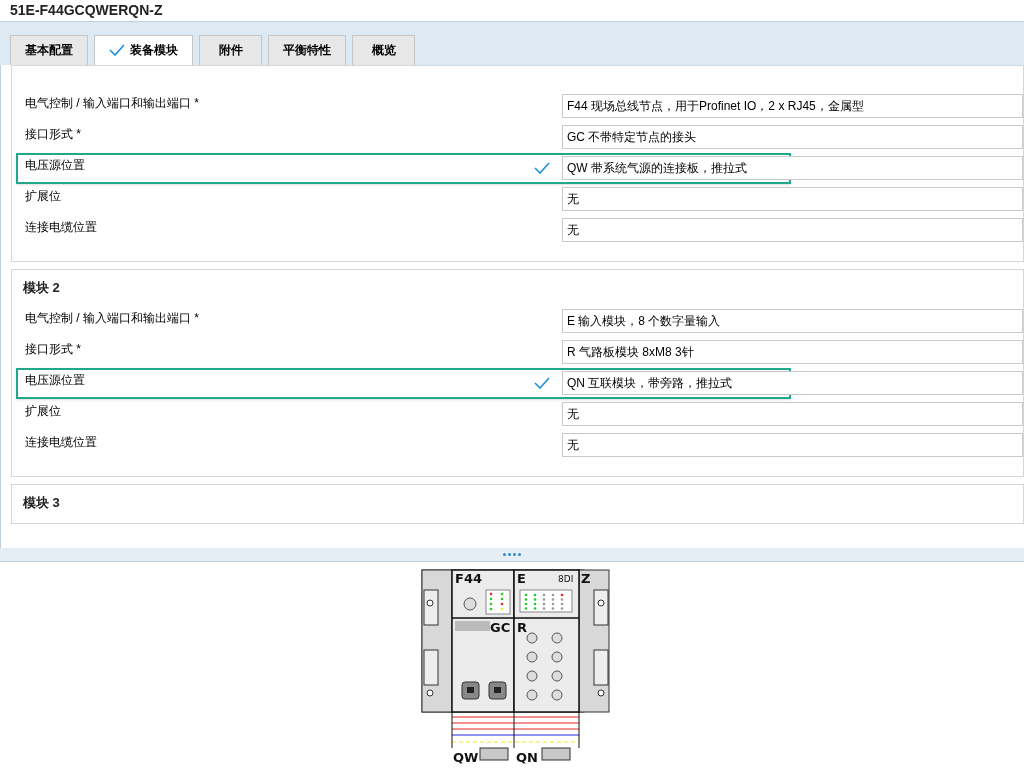  I want to click on product-code: 51E-F44GCQWERQN-Z, so click(86, 10).